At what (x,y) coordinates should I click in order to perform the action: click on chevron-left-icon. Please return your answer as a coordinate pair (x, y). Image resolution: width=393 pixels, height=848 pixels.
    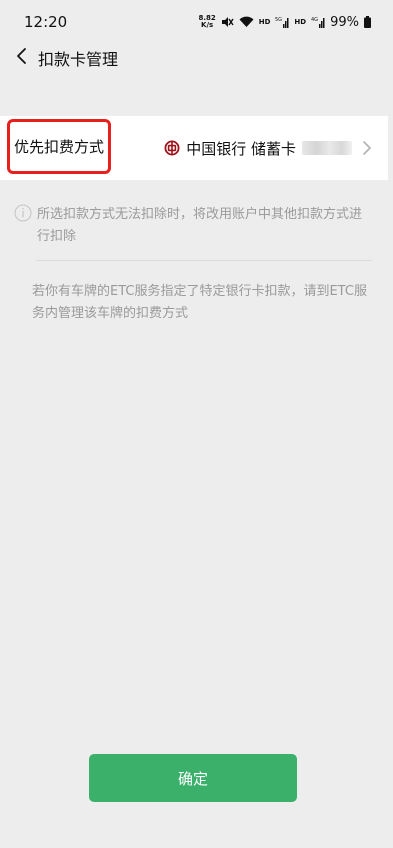
    Looking at the image, I should click on (22, 58).